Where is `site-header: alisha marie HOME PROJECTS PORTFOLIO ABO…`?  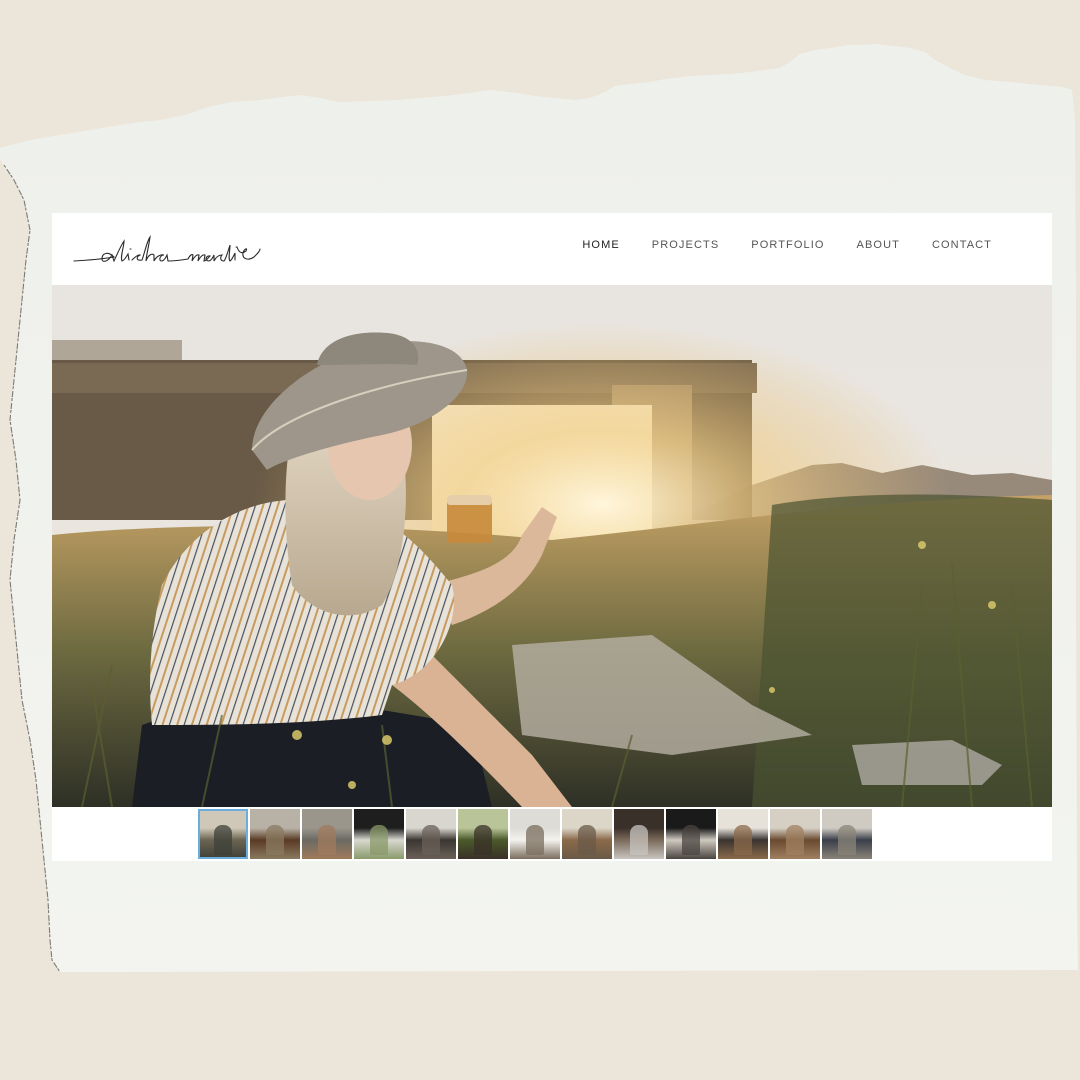 site-header: alisha marie HOME PROJECTS PORTFOLIO ABO… is located at coordinates (552, 249).